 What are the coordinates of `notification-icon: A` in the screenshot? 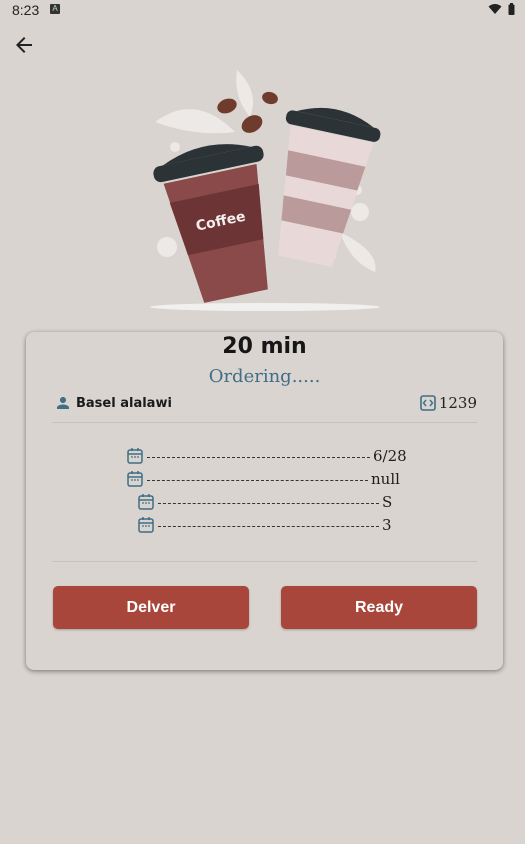 It's located at (55, 9).